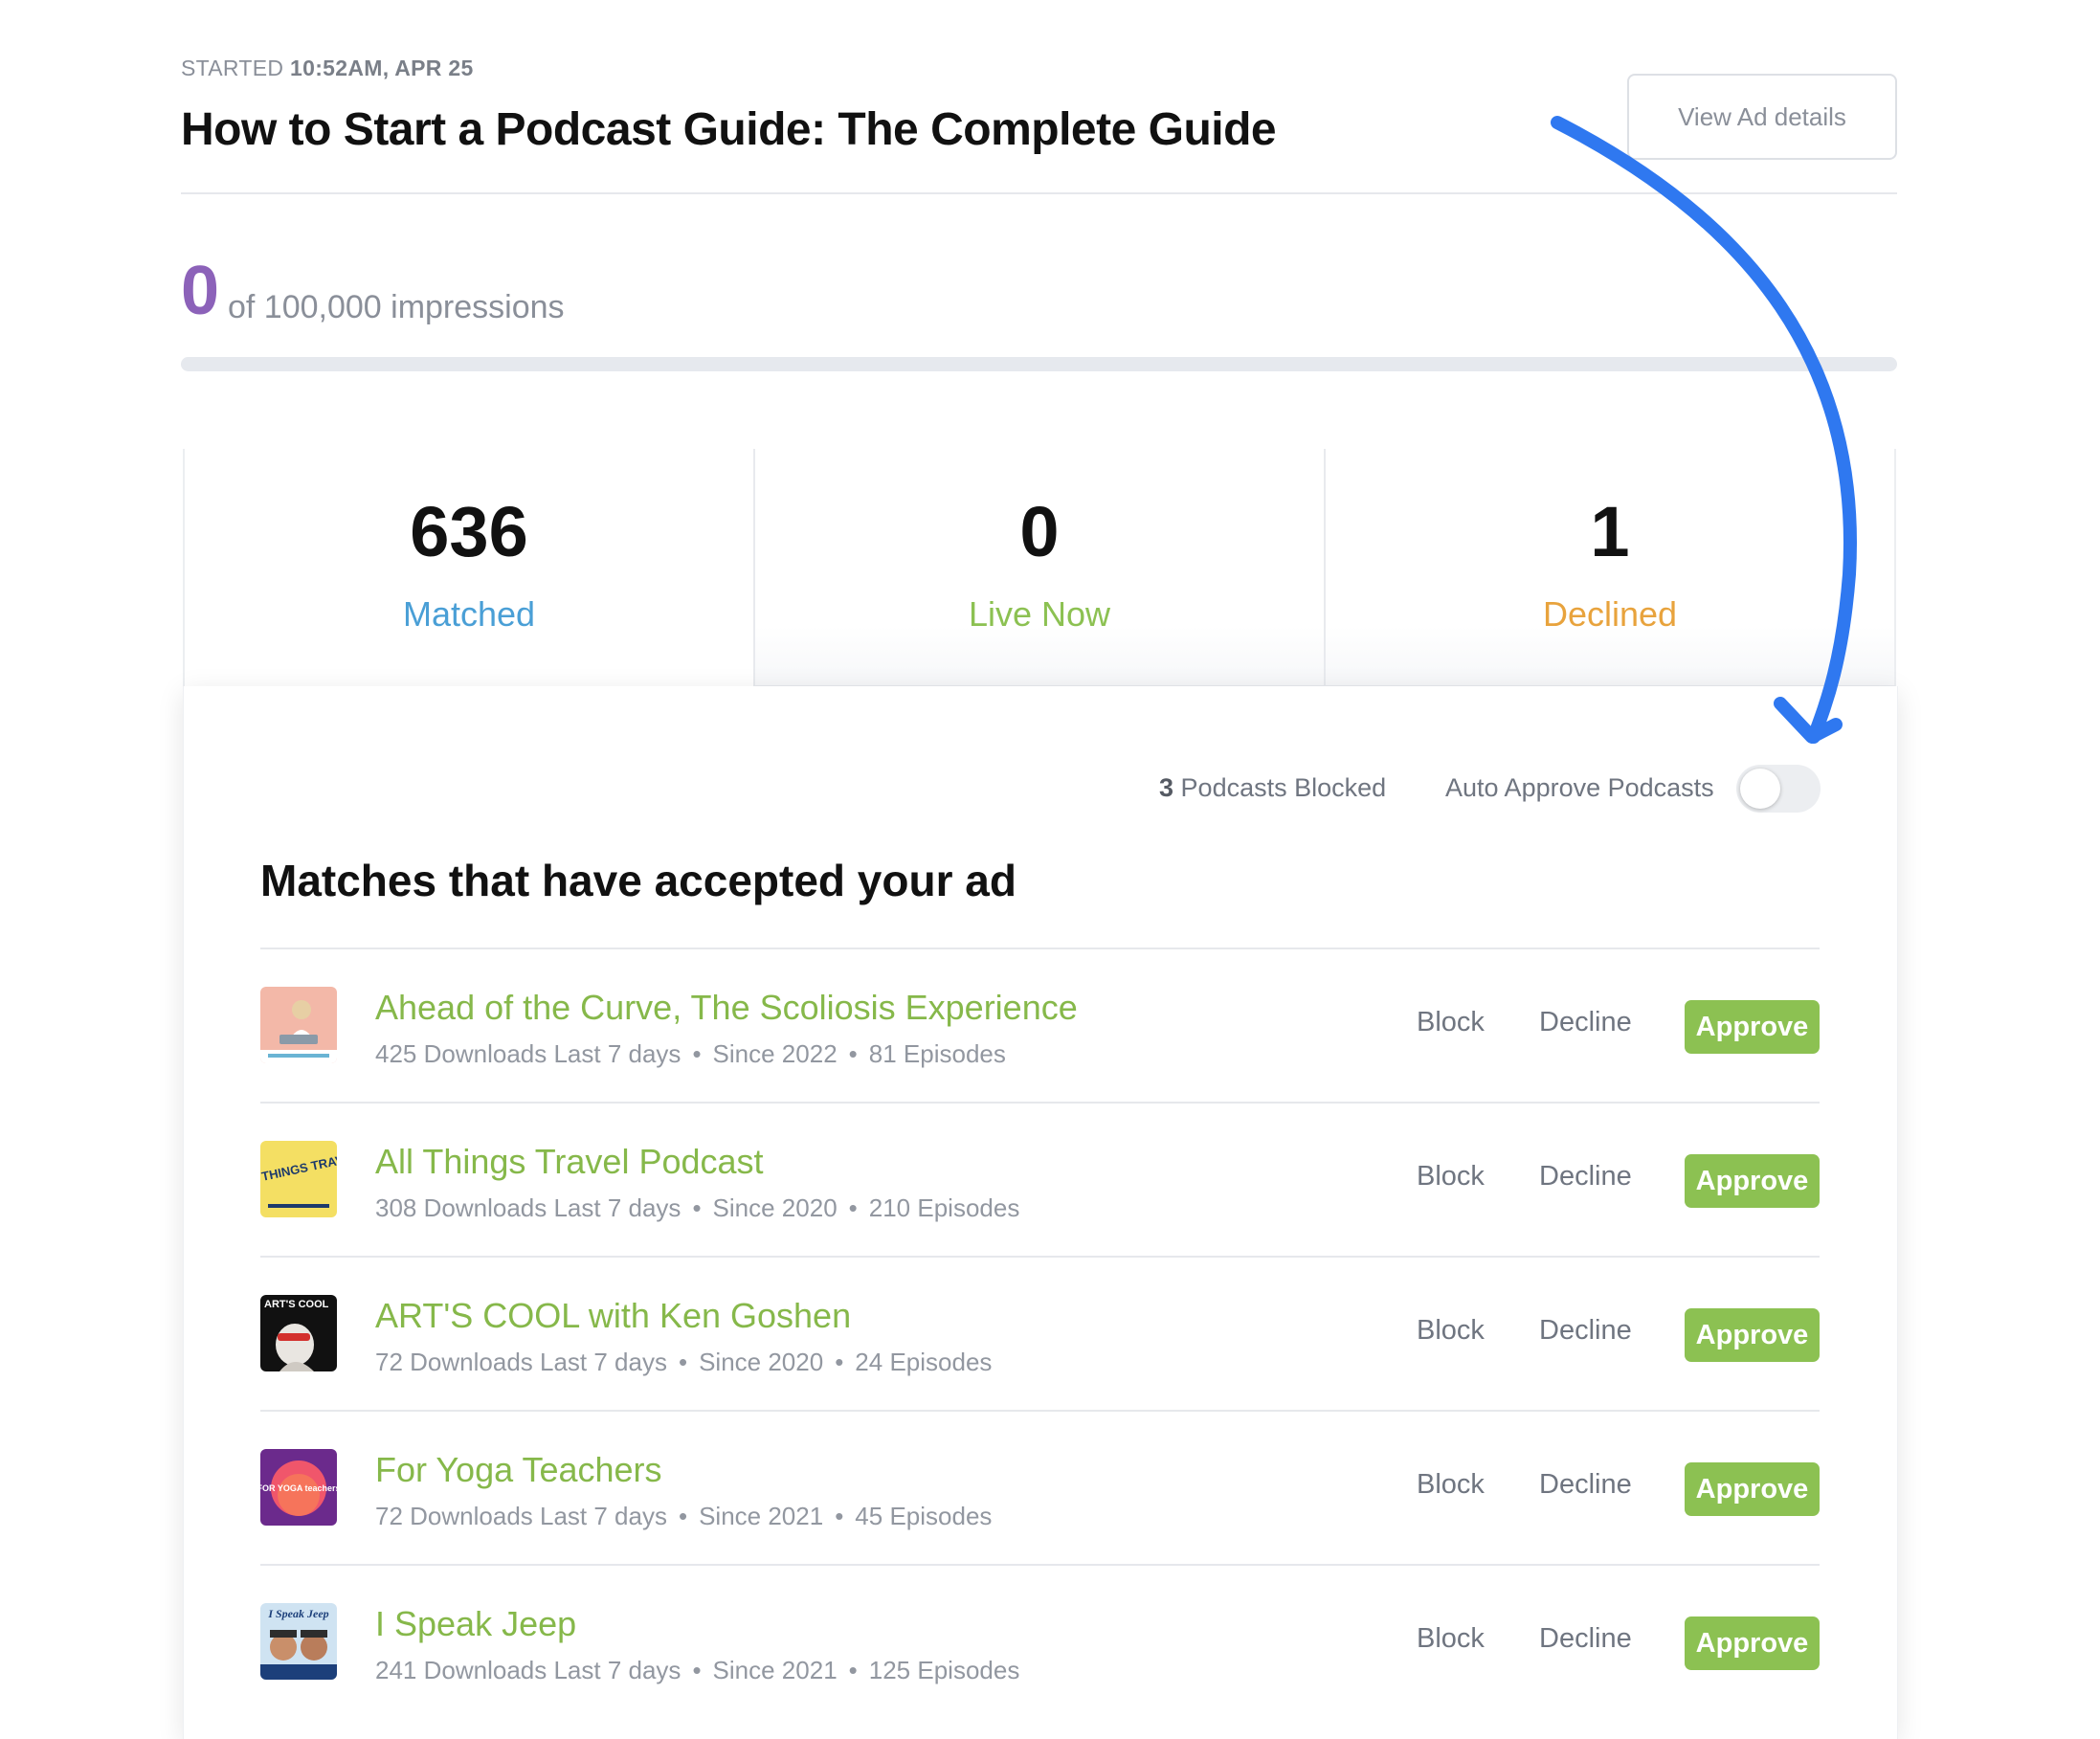  What do you see at coordinates (1579, 787) in the screenshot?
I see `auto-approve-label: Auto Approve Podcasts` at bounding box center [1579, 787].